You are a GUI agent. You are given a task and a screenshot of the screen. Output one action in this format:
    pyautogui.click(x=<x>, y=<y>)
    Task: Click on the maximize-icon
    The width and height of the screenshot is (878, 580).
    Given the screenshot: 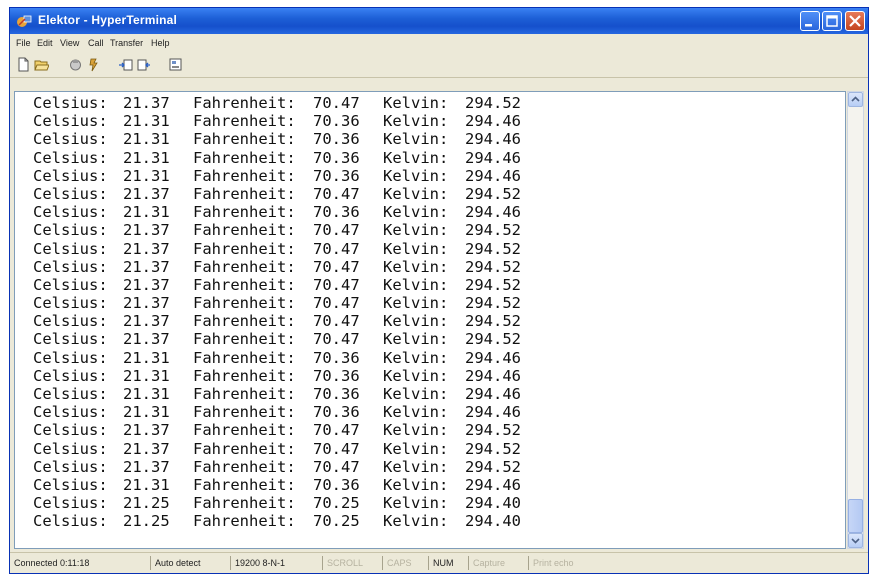 What is the action you would take?
    pyautogui.click(x=832, y=21)
    